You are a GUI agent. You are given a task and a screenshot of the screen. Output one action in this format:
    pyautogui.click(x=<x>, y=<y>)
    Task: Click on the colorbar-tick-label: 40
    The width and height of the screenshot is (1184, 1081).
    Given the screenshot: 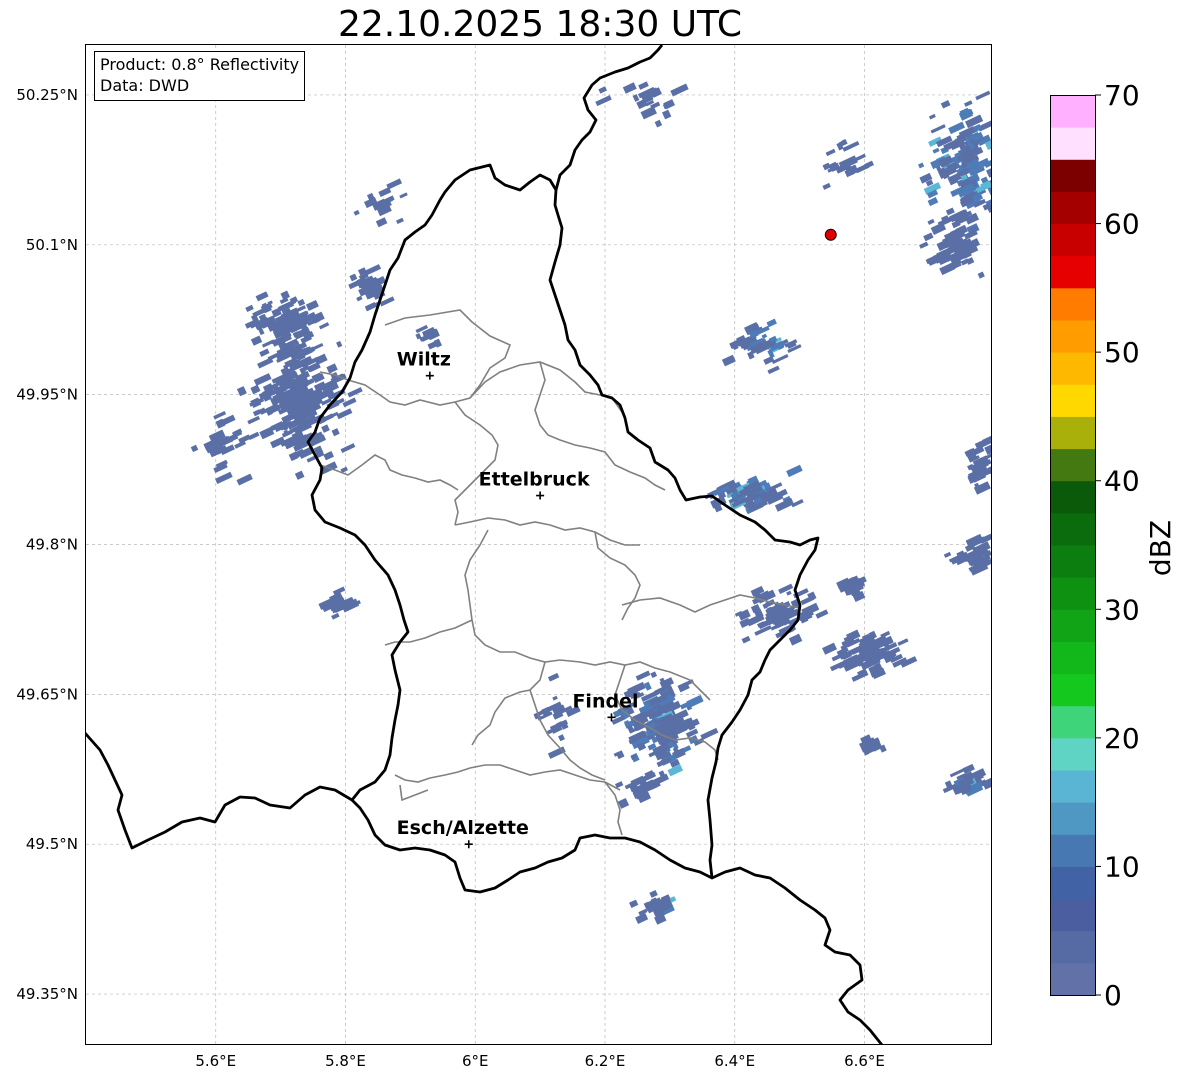 What is the action you would take?
    pyautogui.click(x=1122, y=481)
    